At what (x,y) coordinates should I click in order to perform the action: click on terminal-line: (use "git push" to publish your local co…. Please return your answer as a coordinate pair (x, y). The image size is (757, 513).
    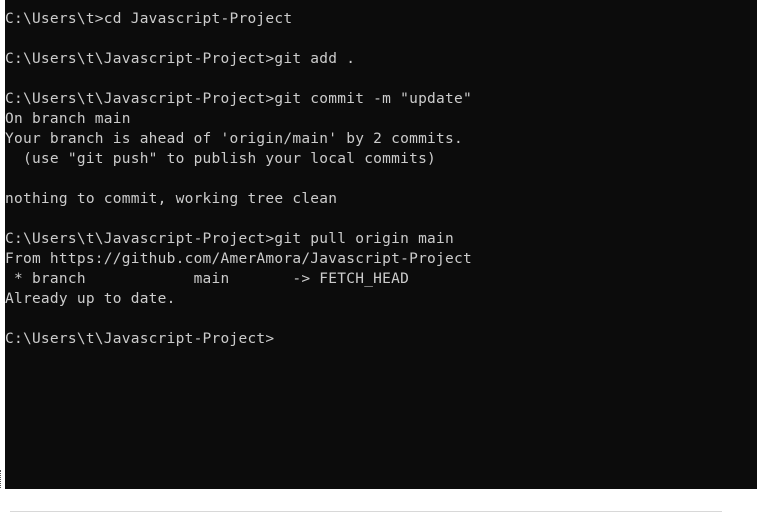
    Looking at the image, I should click on (221, 159).